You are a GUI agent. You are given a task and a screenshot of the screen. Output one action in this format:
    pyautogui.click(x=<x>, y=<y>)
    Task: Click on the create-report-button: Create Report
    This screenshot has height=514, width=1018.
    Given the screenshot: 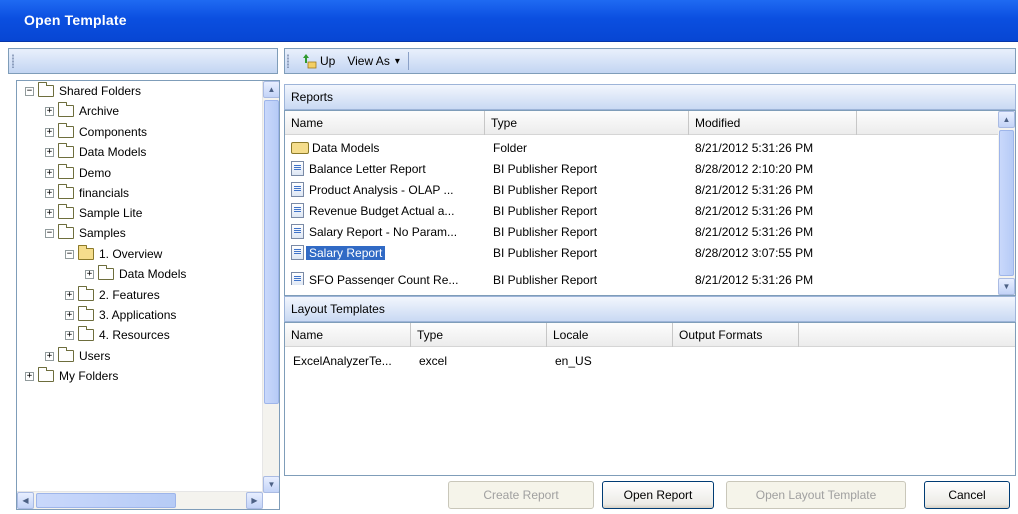 What is the action you would take?
    pyautogui.click(x=521, y=495)
    